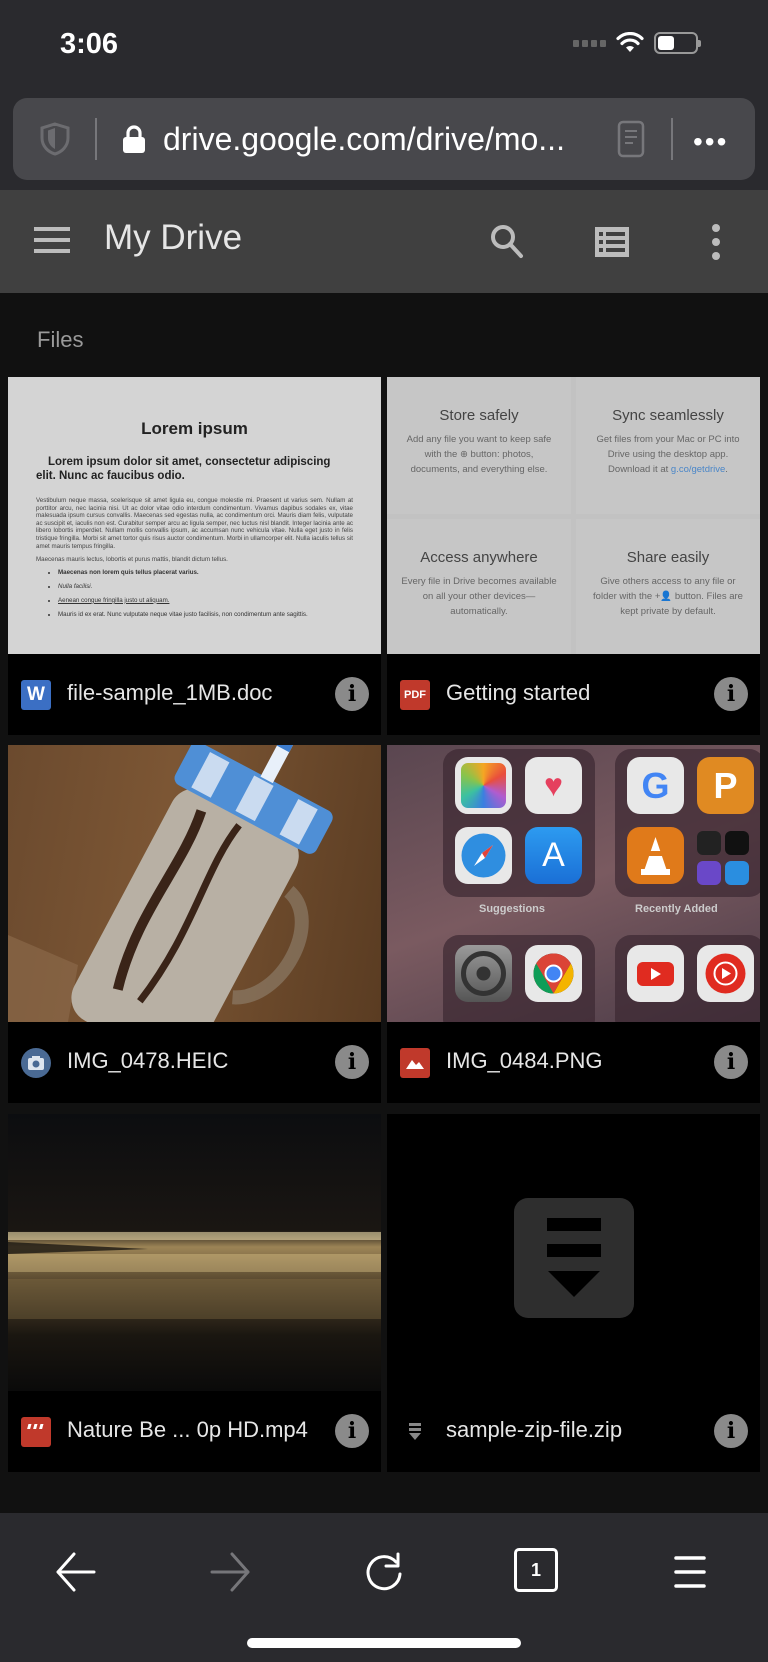  I want to click on google-app-icon: G, so click(655, 785).